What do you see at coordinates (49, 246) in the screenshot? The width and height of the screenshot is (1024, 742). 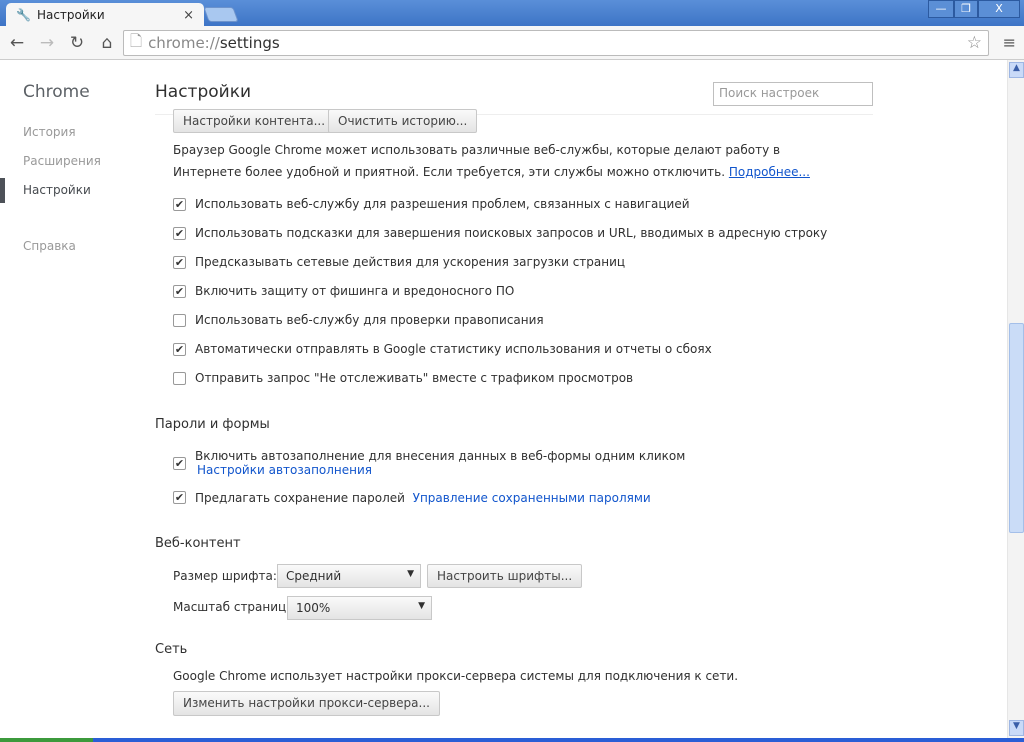 I see `sidebar-item-help: Справка` at bounding box center [49, 246].